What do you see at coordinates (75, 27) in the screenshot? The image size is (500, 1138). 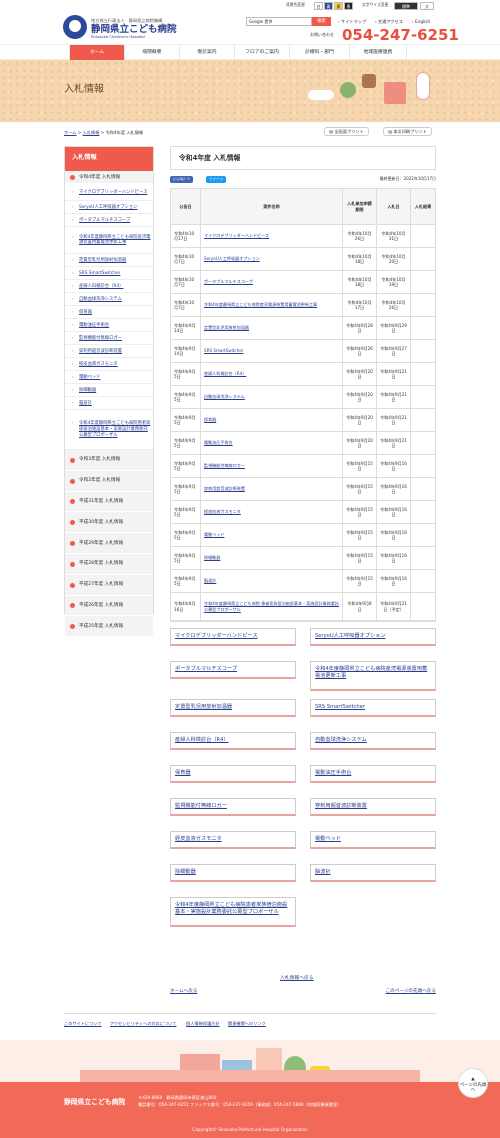 I see `hospital-logo-icon` at bounding box center [75, 27].